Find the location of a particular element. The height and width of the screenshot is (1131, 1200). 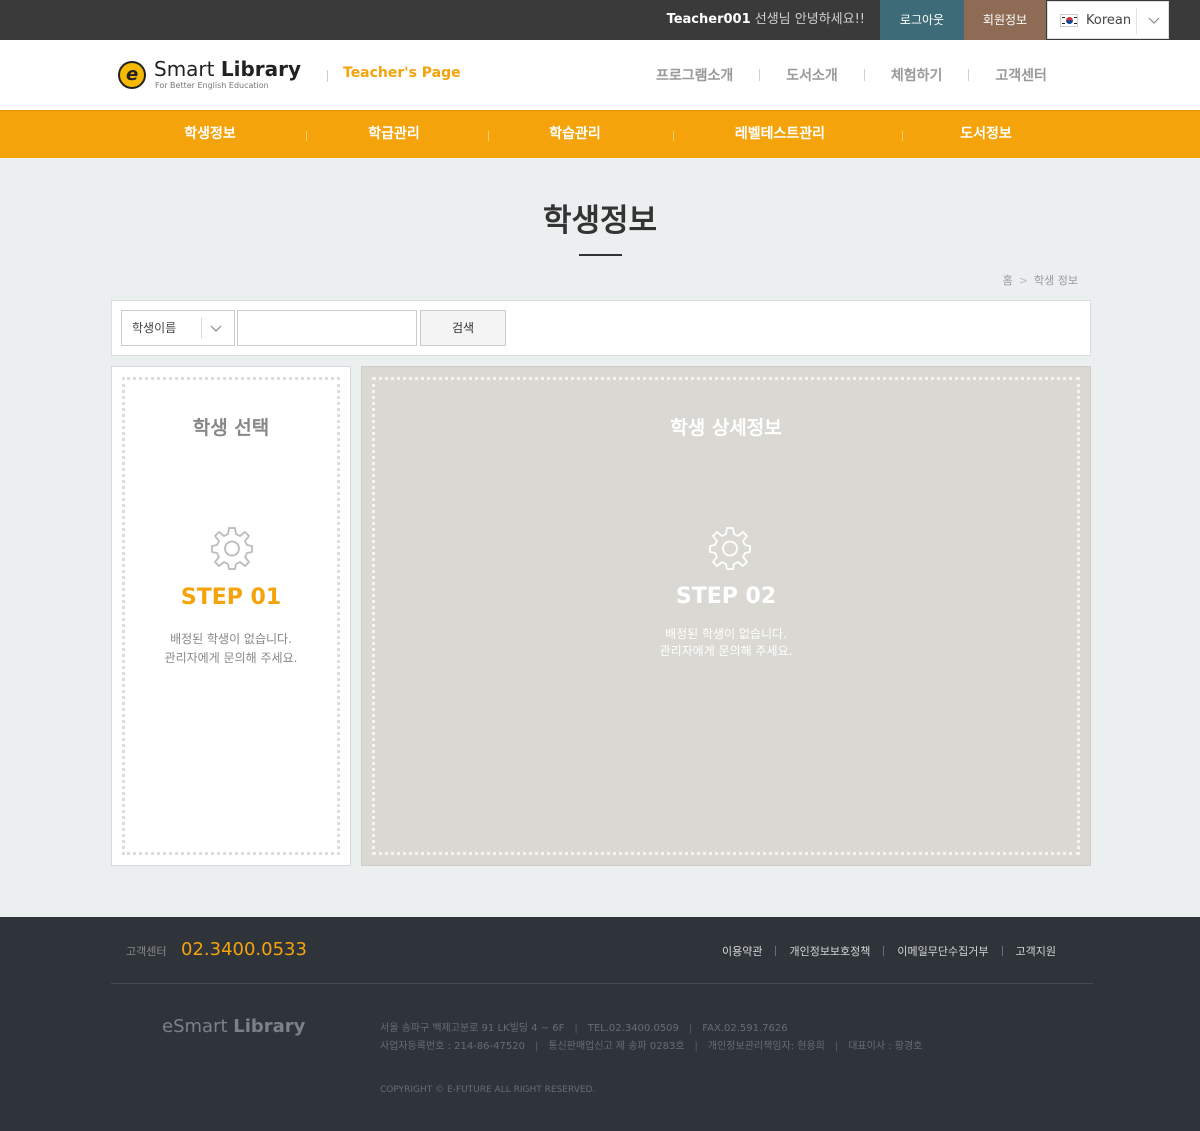

greeting: Teacher001 선생님 안녕하세요!! is located at coordinates (766, 20).